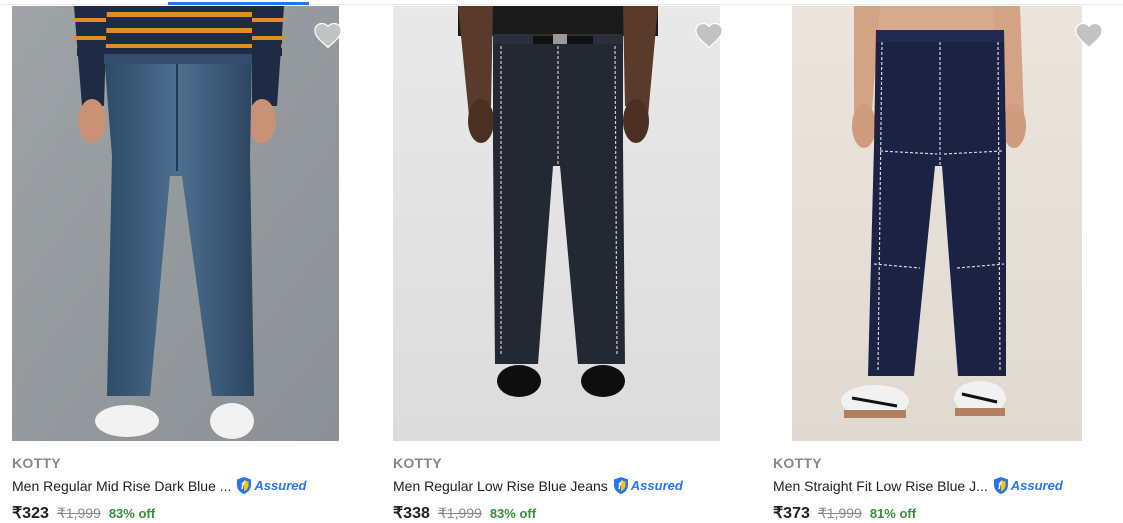 This screenshot has width=1123, height=523. I want to click on active-tab-indicator, so click(238, 3).